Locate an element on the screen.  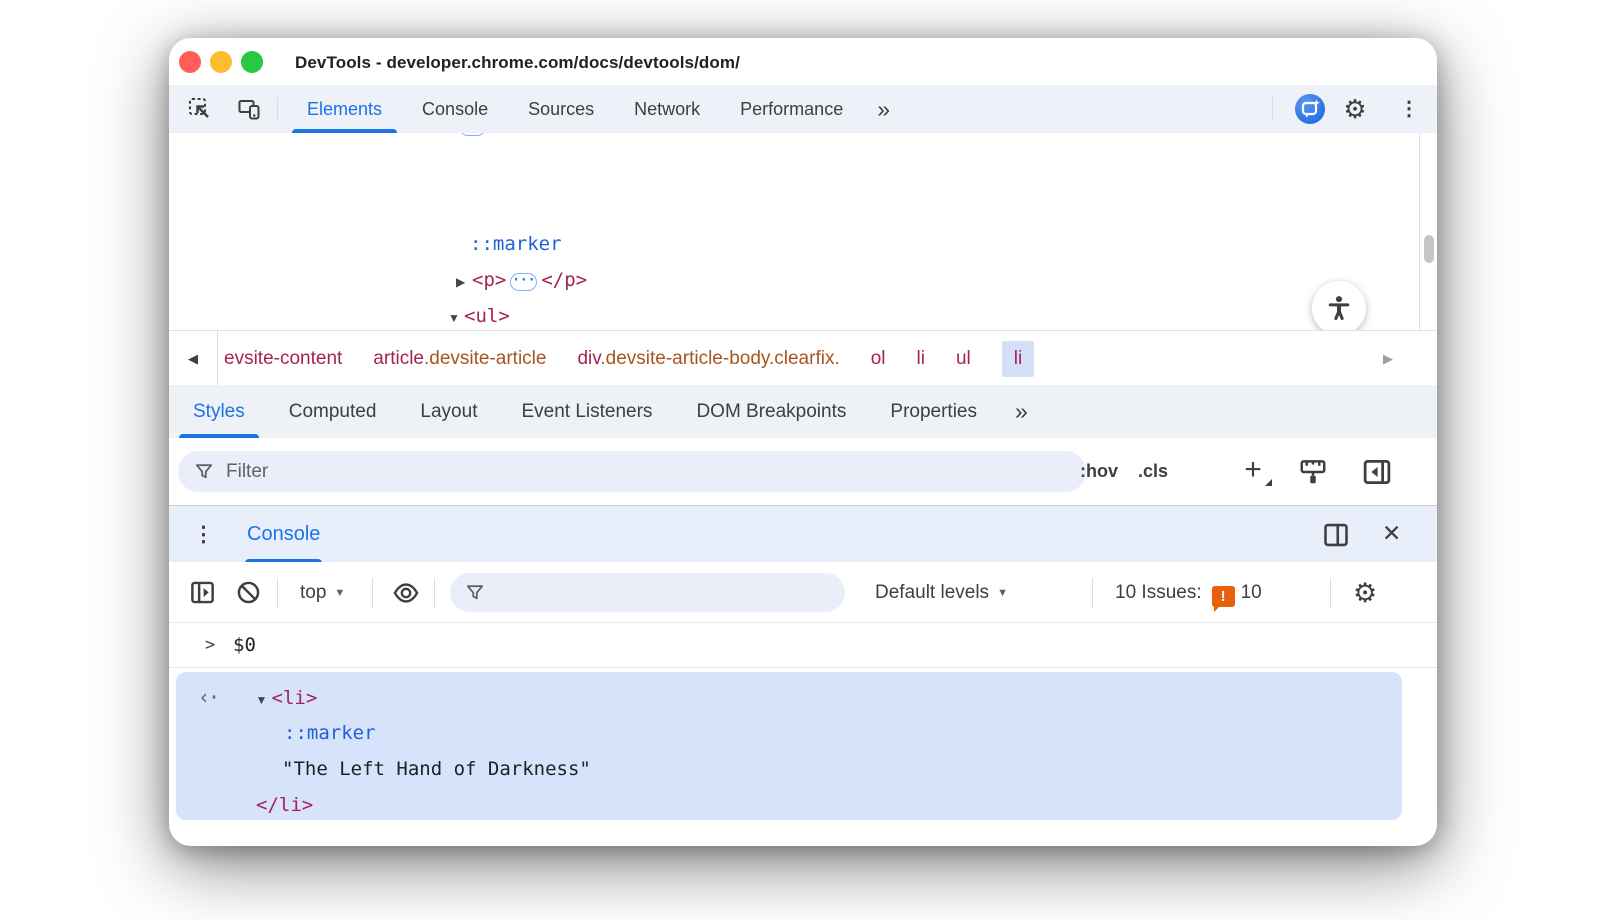
filter-placeholder: Filter is located at coordinates (247, 471).